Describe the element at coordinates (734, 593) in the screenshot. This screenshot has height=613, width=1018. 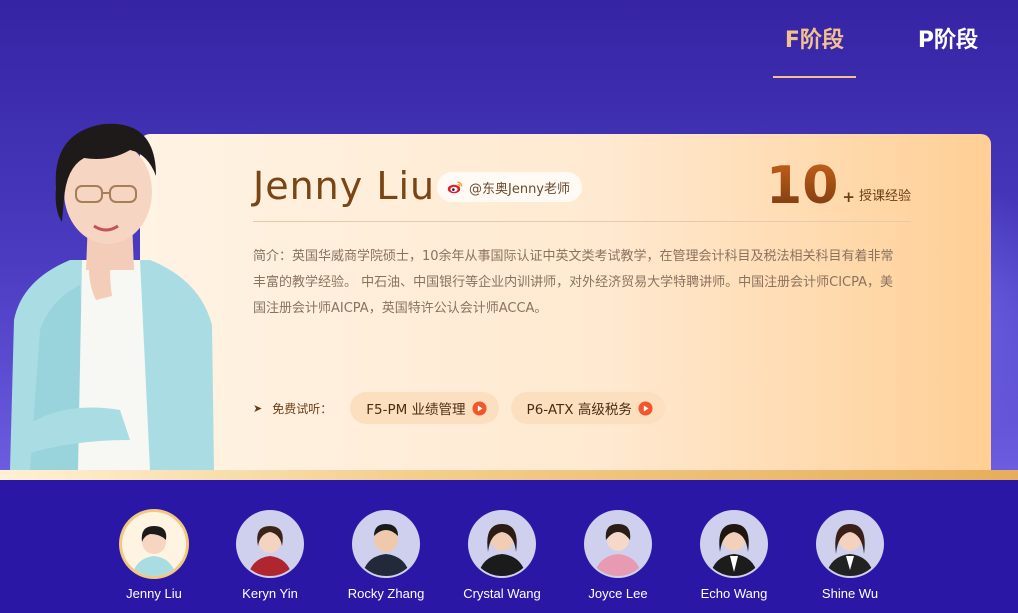
I see `teacher-avatar-name: Echo Wang` at that location.